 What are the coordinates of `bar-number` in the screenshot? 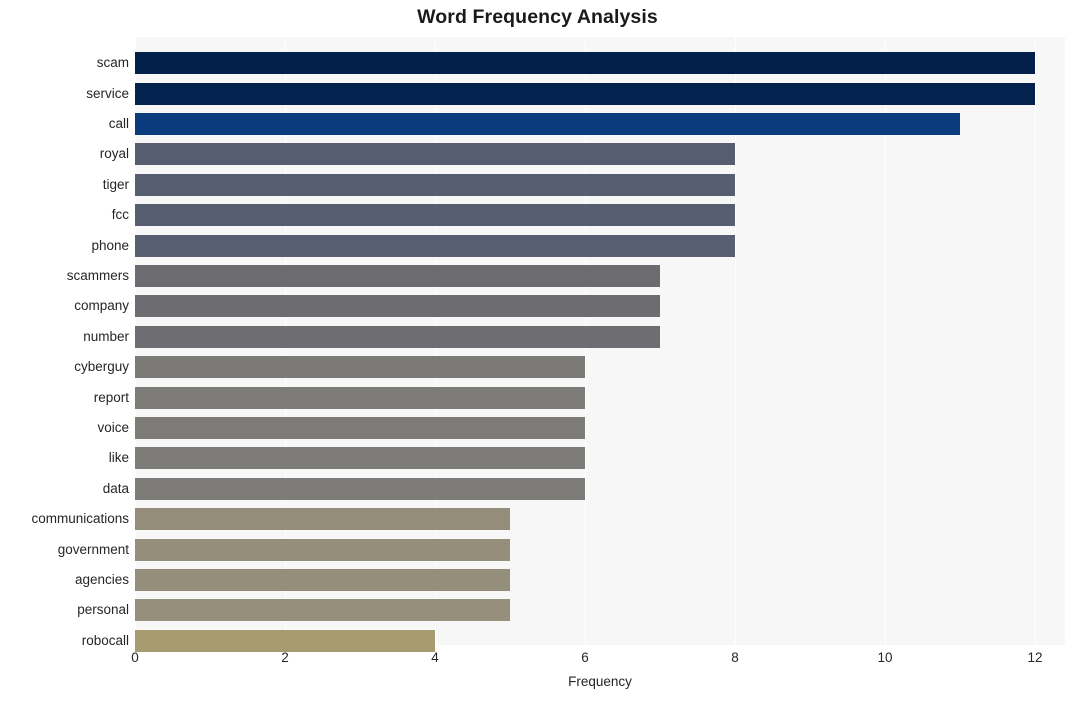 It's located at (397, 336).